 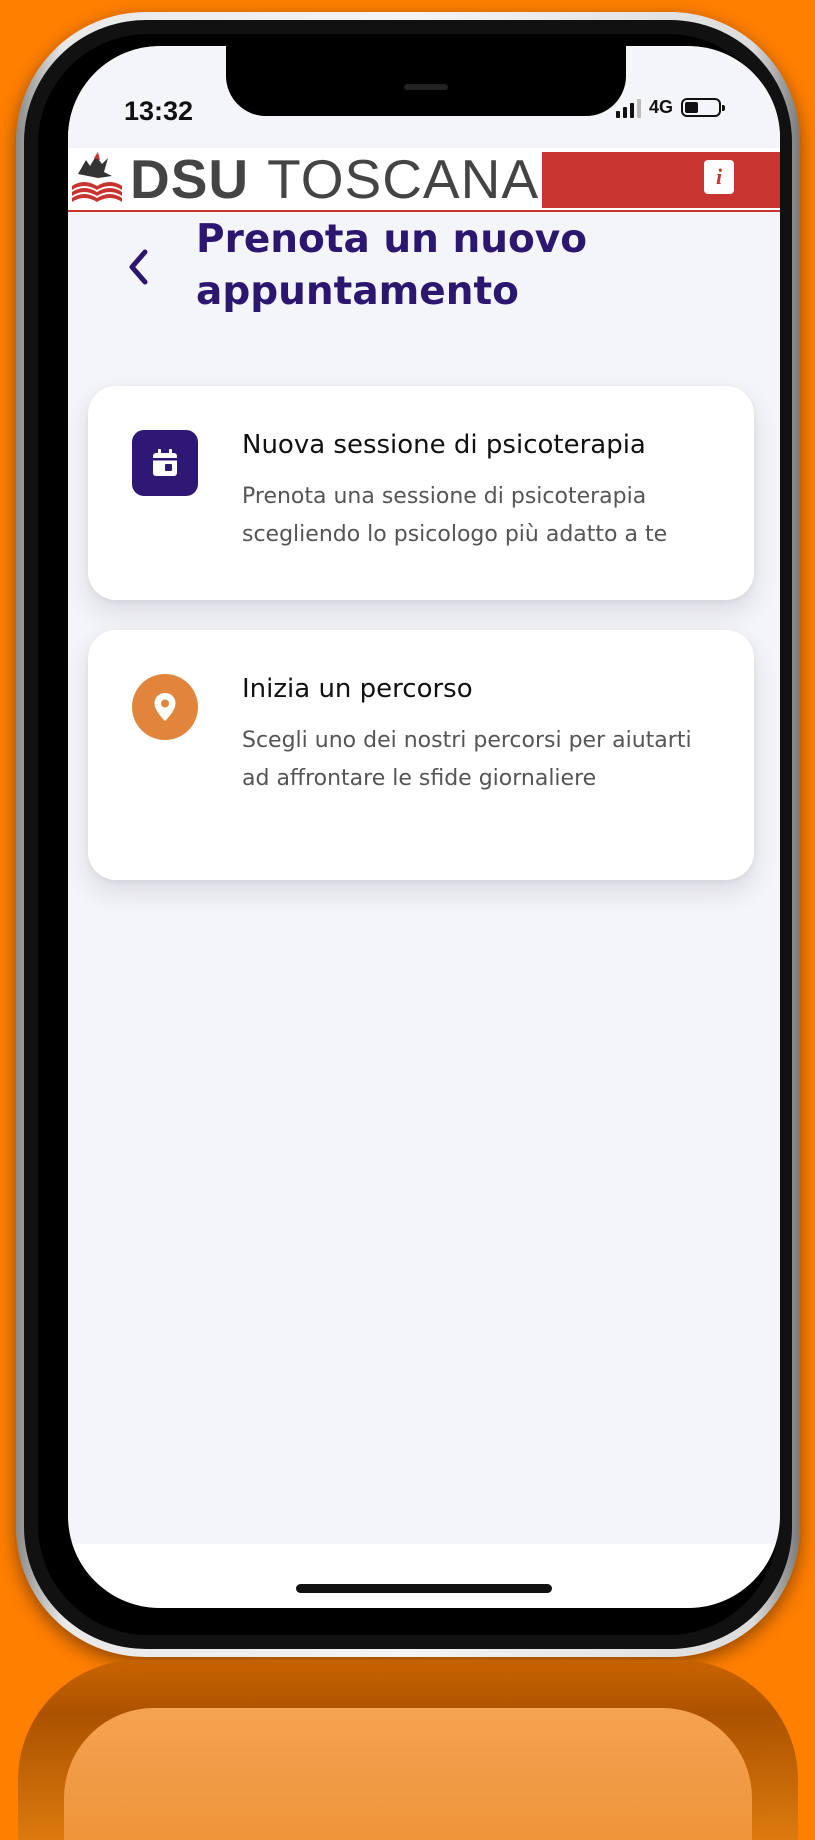 What do you see at coordinates (424, 1576) in the screenshot?
I see `bottom-bar` at bounding box center [424, 1576].